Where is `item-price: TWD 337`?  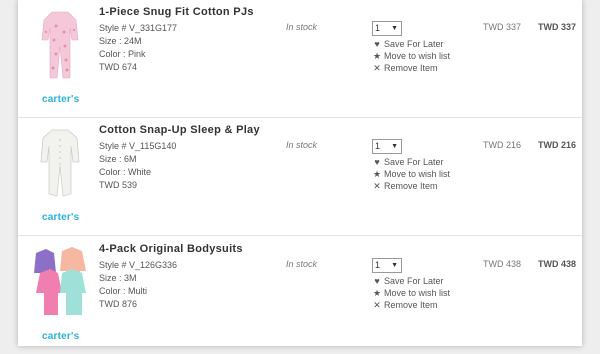 item-price: TWD 337 is located at coordinates (502, 27).